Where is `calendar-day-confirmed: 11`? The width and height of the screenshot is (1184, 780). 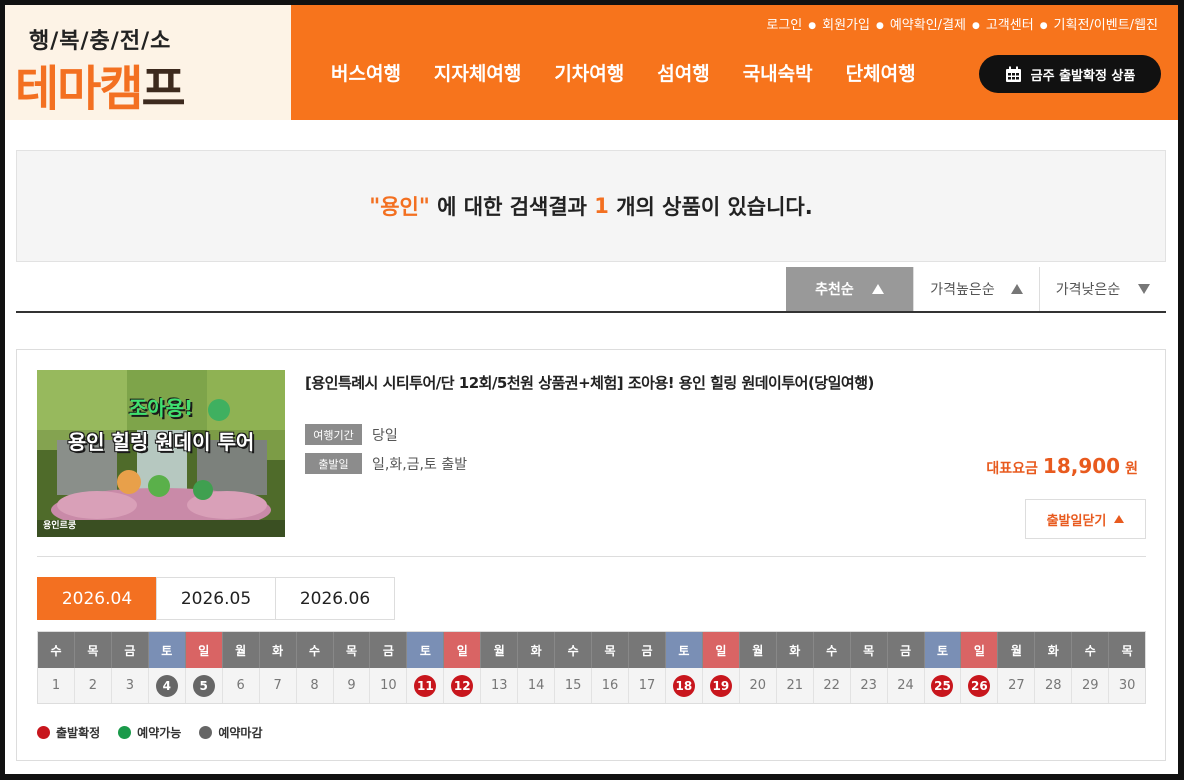 calendar-day-confirmed: 11 is located at coordinates (426, 685).